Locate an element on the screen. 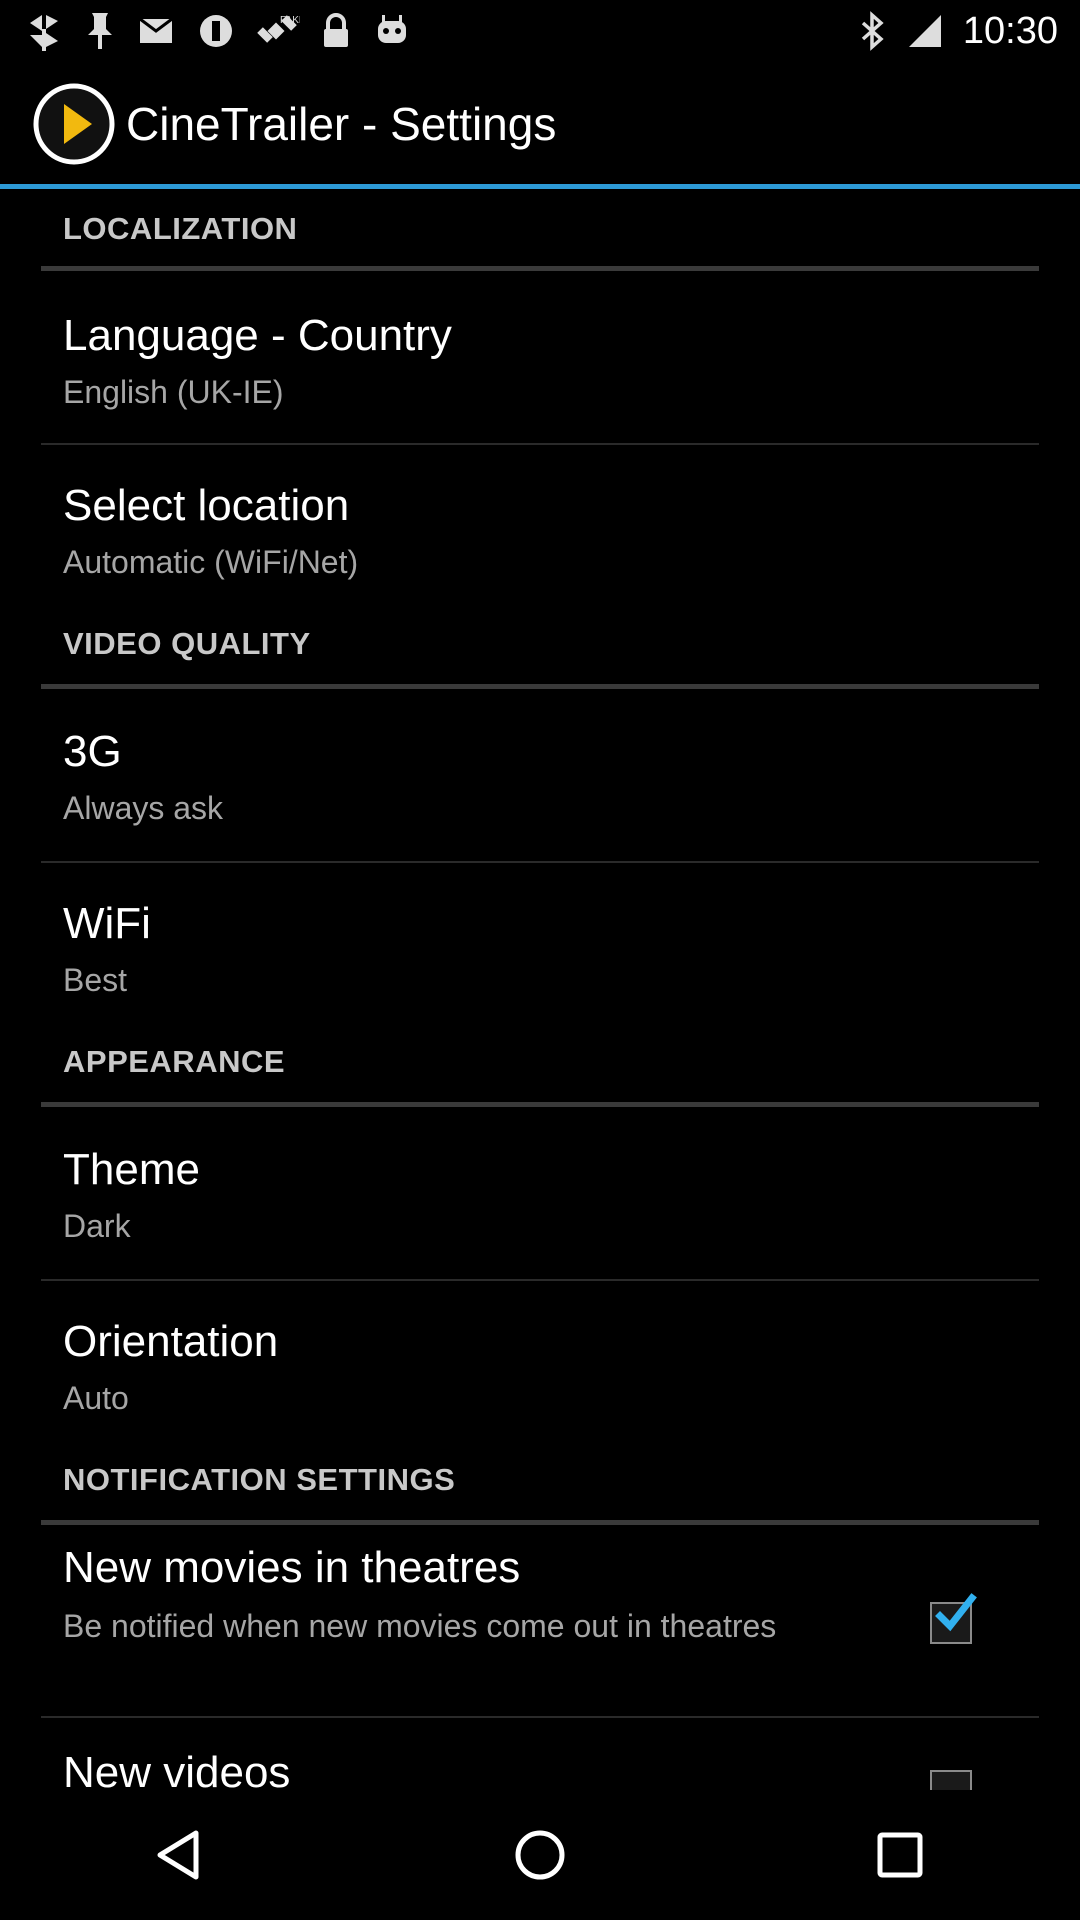 This screenshot has height=1920, width=1080. pin-icon is located at coordinates (100, 31).